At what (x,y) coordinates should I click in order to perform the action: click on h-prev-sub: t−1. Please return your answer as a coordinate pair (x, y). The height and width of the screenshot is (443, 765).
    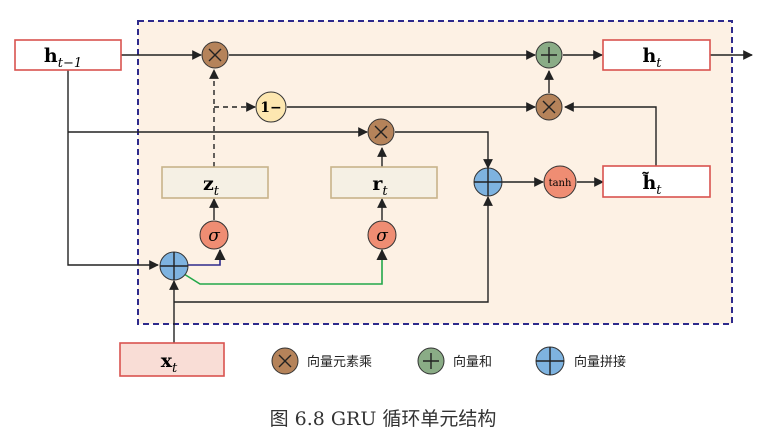
    Looking at the image, I should click on (70, 63).